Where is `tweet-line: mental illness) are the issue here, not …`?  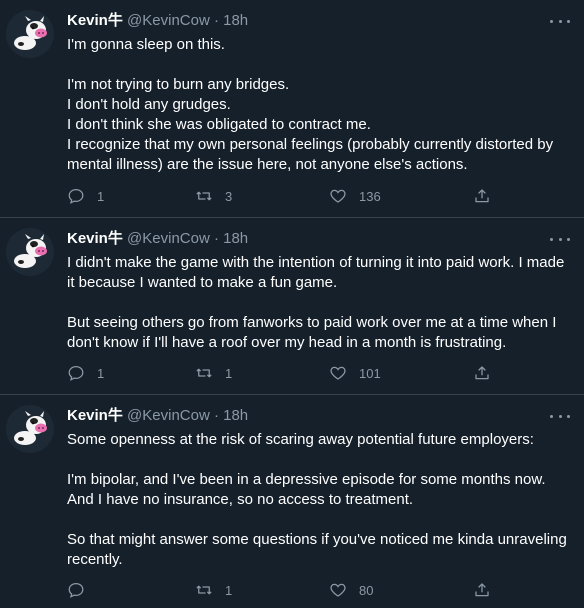 tweet-line: mental illness) are the issue here, not … is located at coordinates (267, 164).